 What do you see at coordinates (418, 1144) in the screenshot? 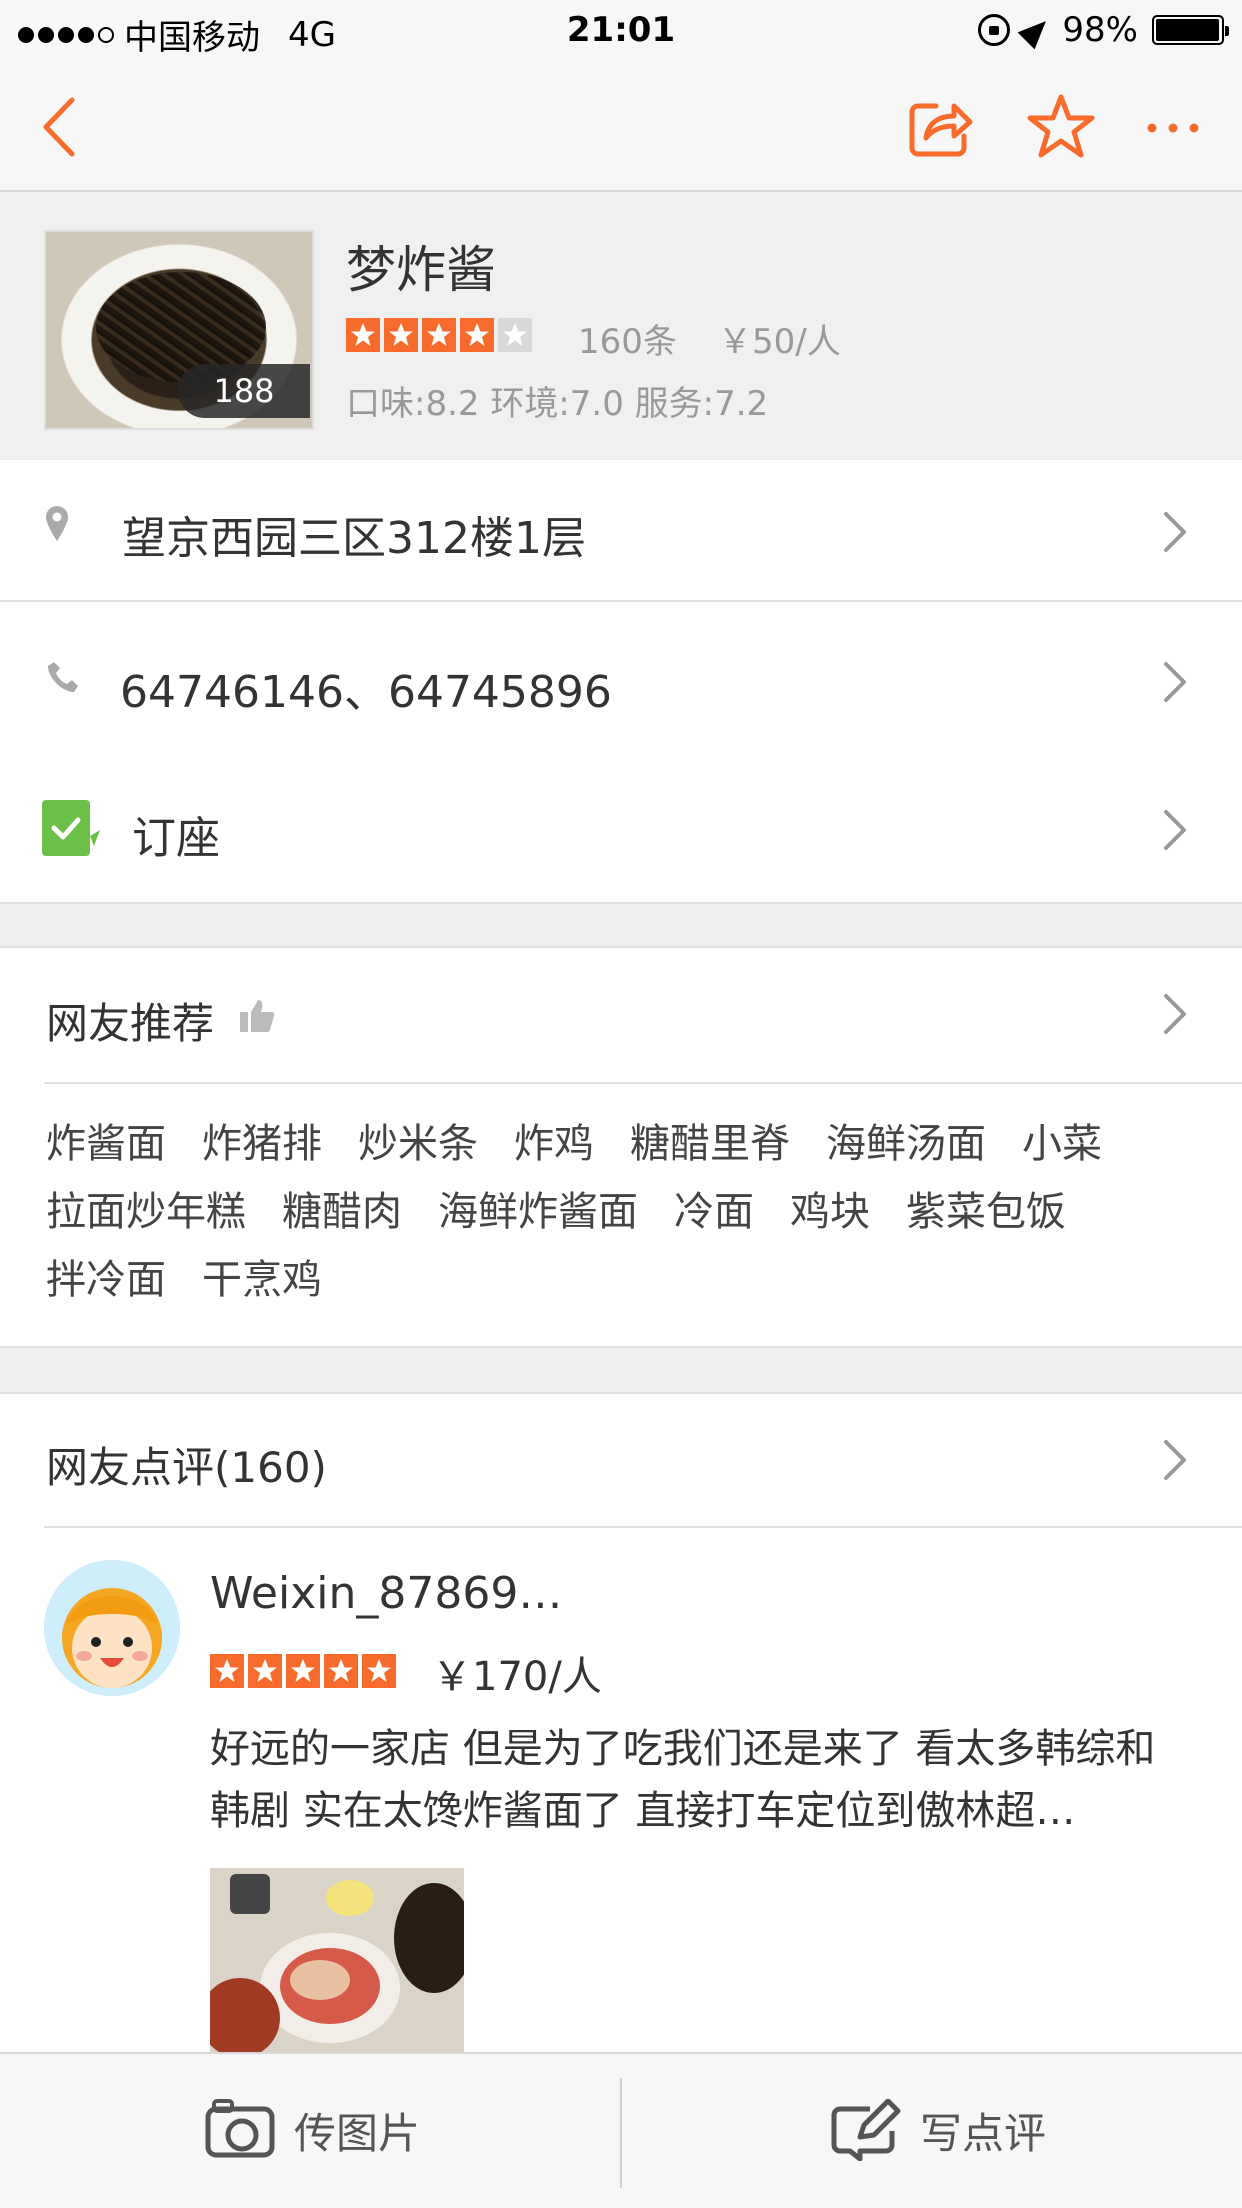
I see `dish-tag: 炒米条` at bounding box center [418, 1144].